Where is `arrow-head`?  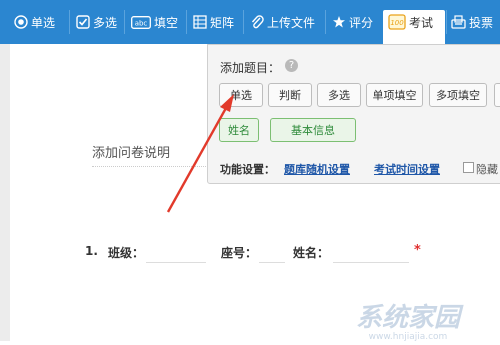 arrow-head is located at coordinates (227, 103).